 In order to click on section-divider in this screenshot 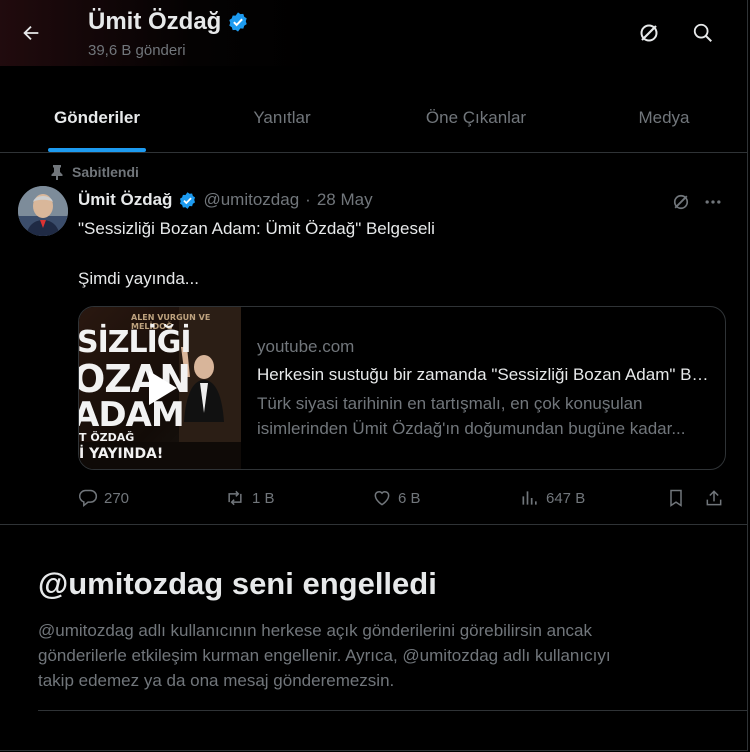, I will do `click(373, 524)`.